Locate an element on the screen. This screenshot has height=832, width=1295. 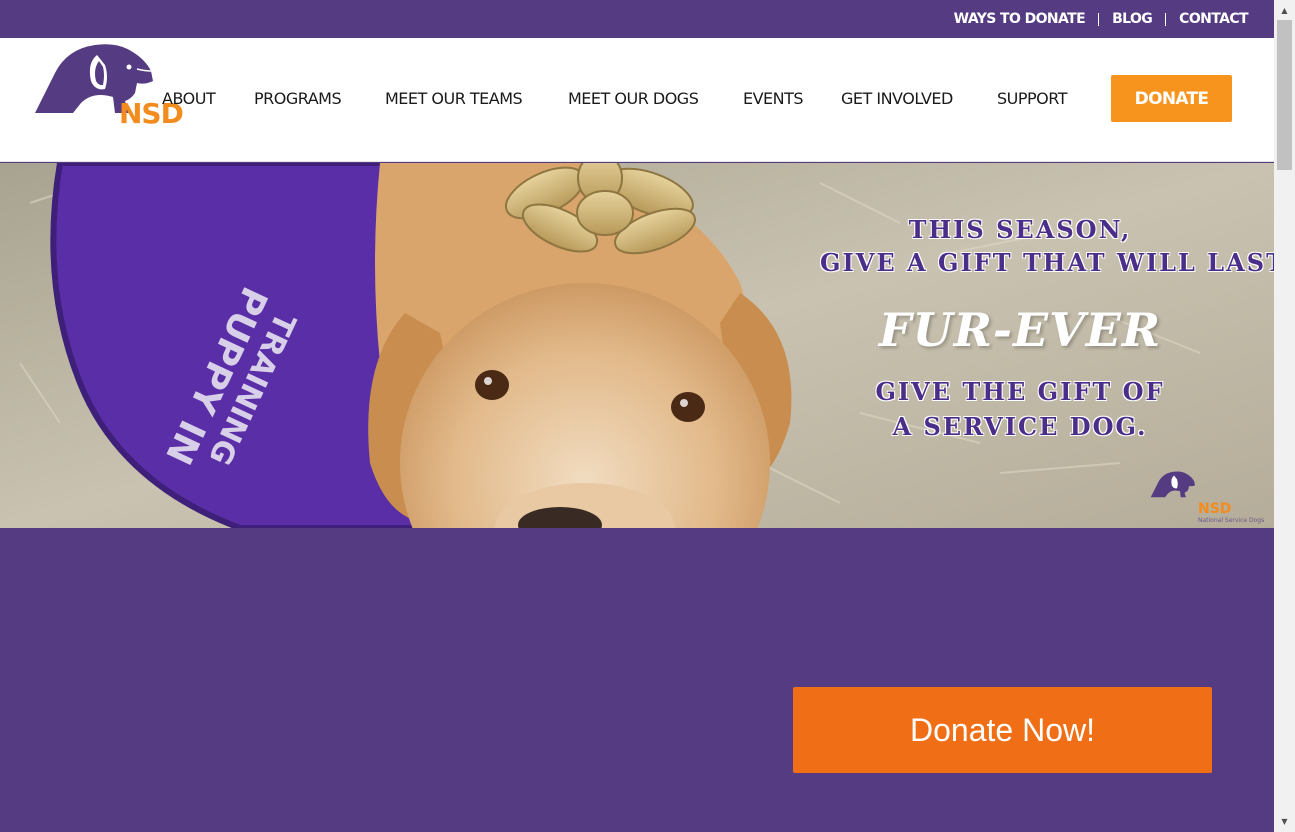
nav-about: ABOUT is located at coordinates (189, 98).